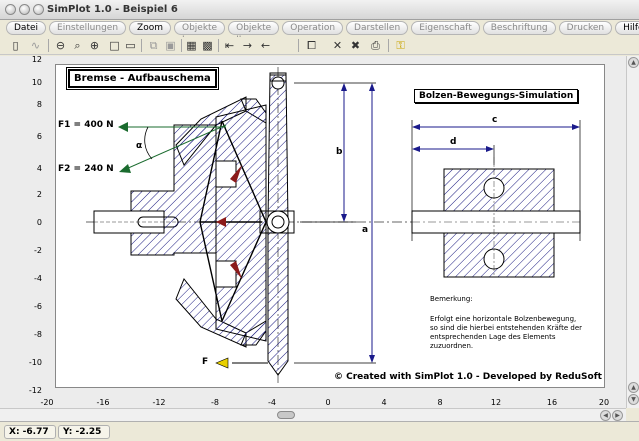 The image size is (639, 441). I want to click on dim-c-label: c, so click(495, 120).